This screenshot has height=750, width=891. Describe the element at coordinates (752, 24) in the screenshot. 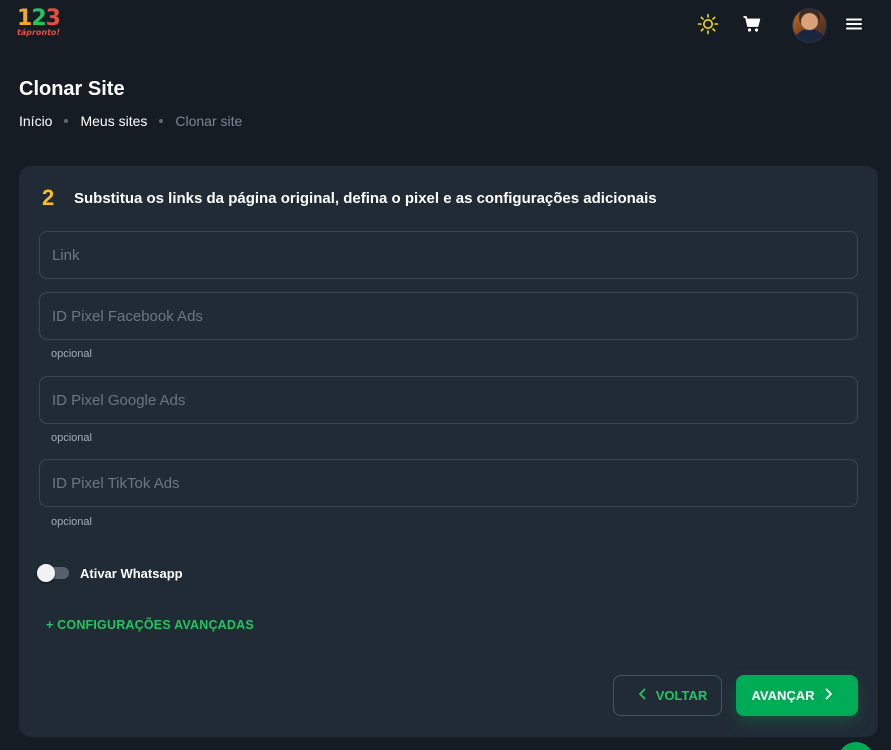

I see `cart-icon` at that location.